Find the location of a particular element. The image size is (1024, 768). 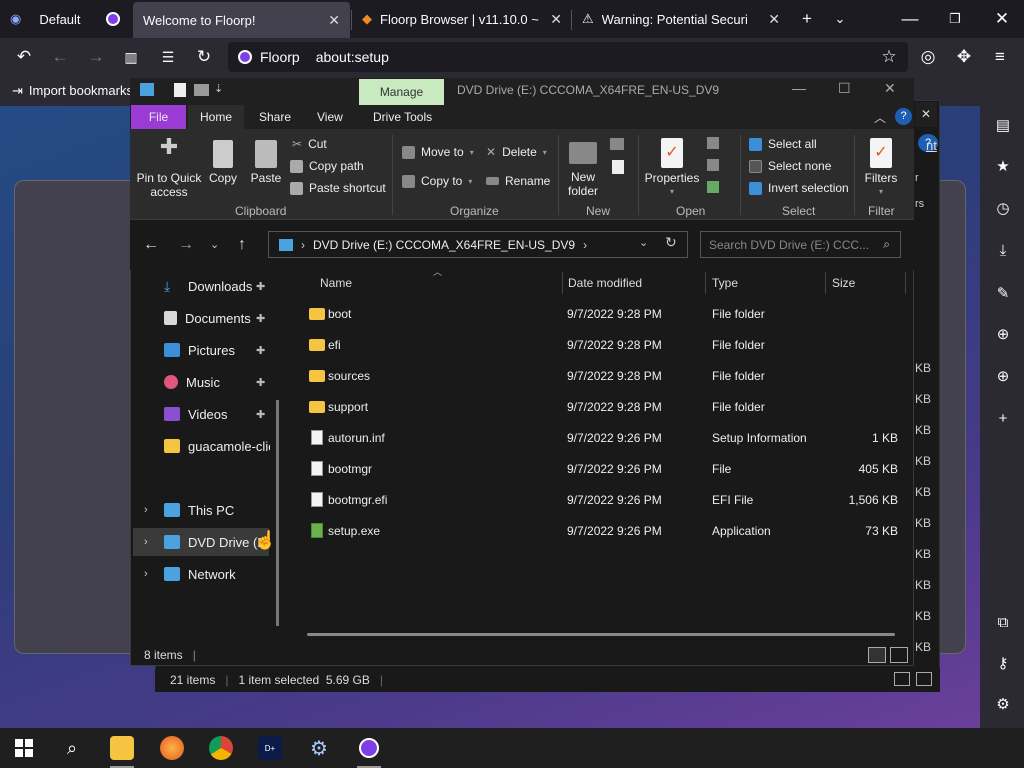

edit-icon is located at coordinates (713, 165).